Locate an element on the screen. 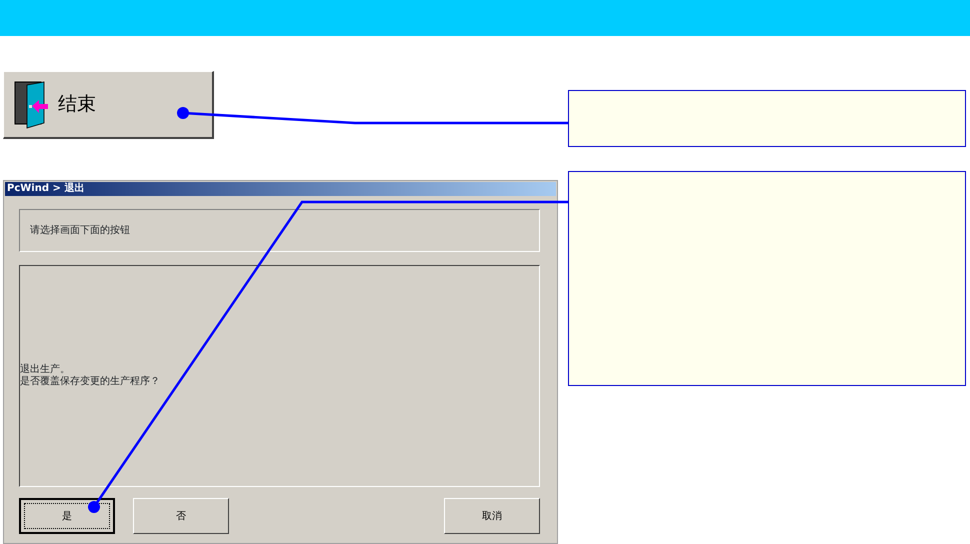 The width and height of the screenshot is (970, 544). dialog-button: 否 is located at coordinates (181, 516).